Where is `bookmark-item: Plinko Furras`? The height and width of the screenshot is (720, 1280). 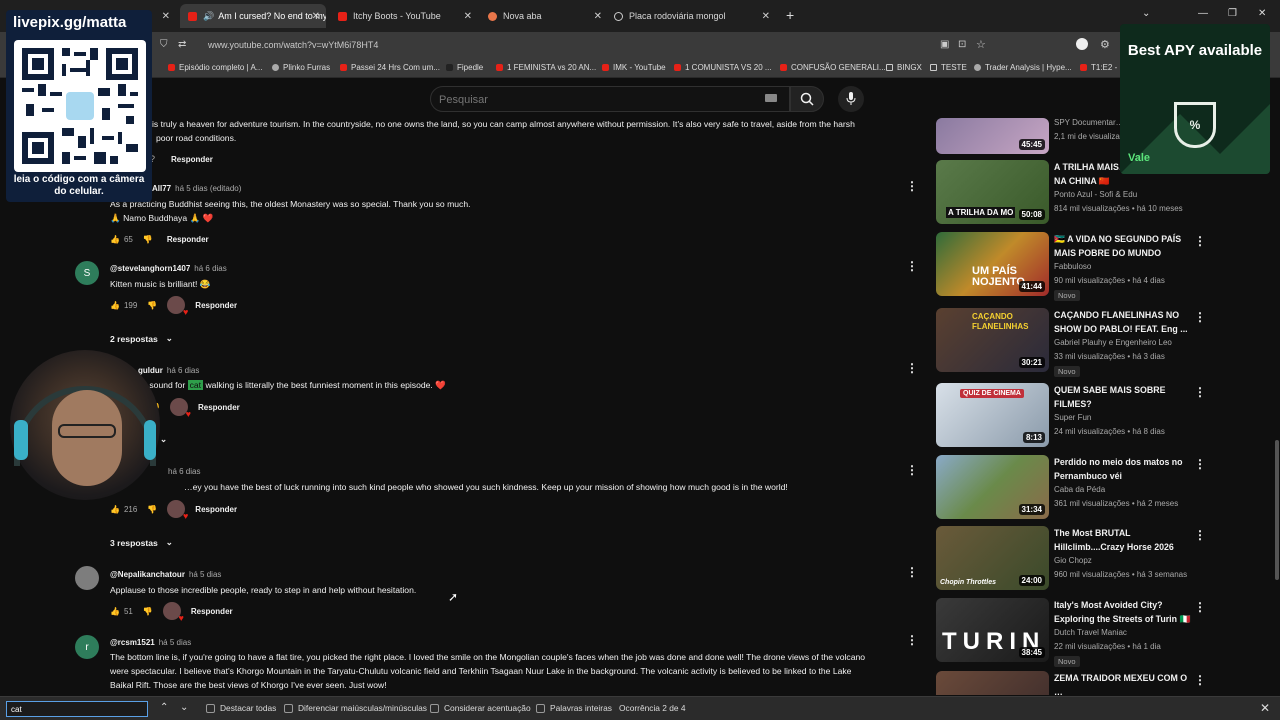 bookmark-item: Plinko Furras is located at coordinates (301, 67).